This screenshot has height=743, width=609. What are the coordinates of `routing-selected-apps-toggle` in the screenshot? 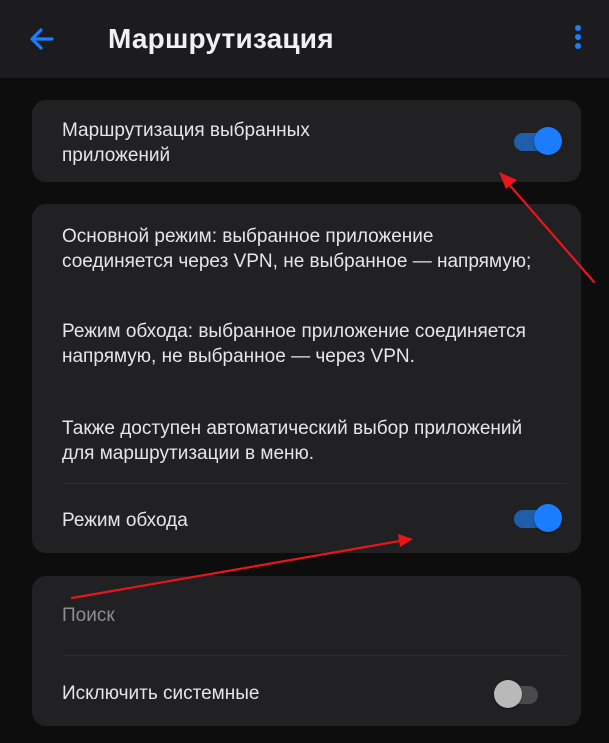 It's located at (537, 141).